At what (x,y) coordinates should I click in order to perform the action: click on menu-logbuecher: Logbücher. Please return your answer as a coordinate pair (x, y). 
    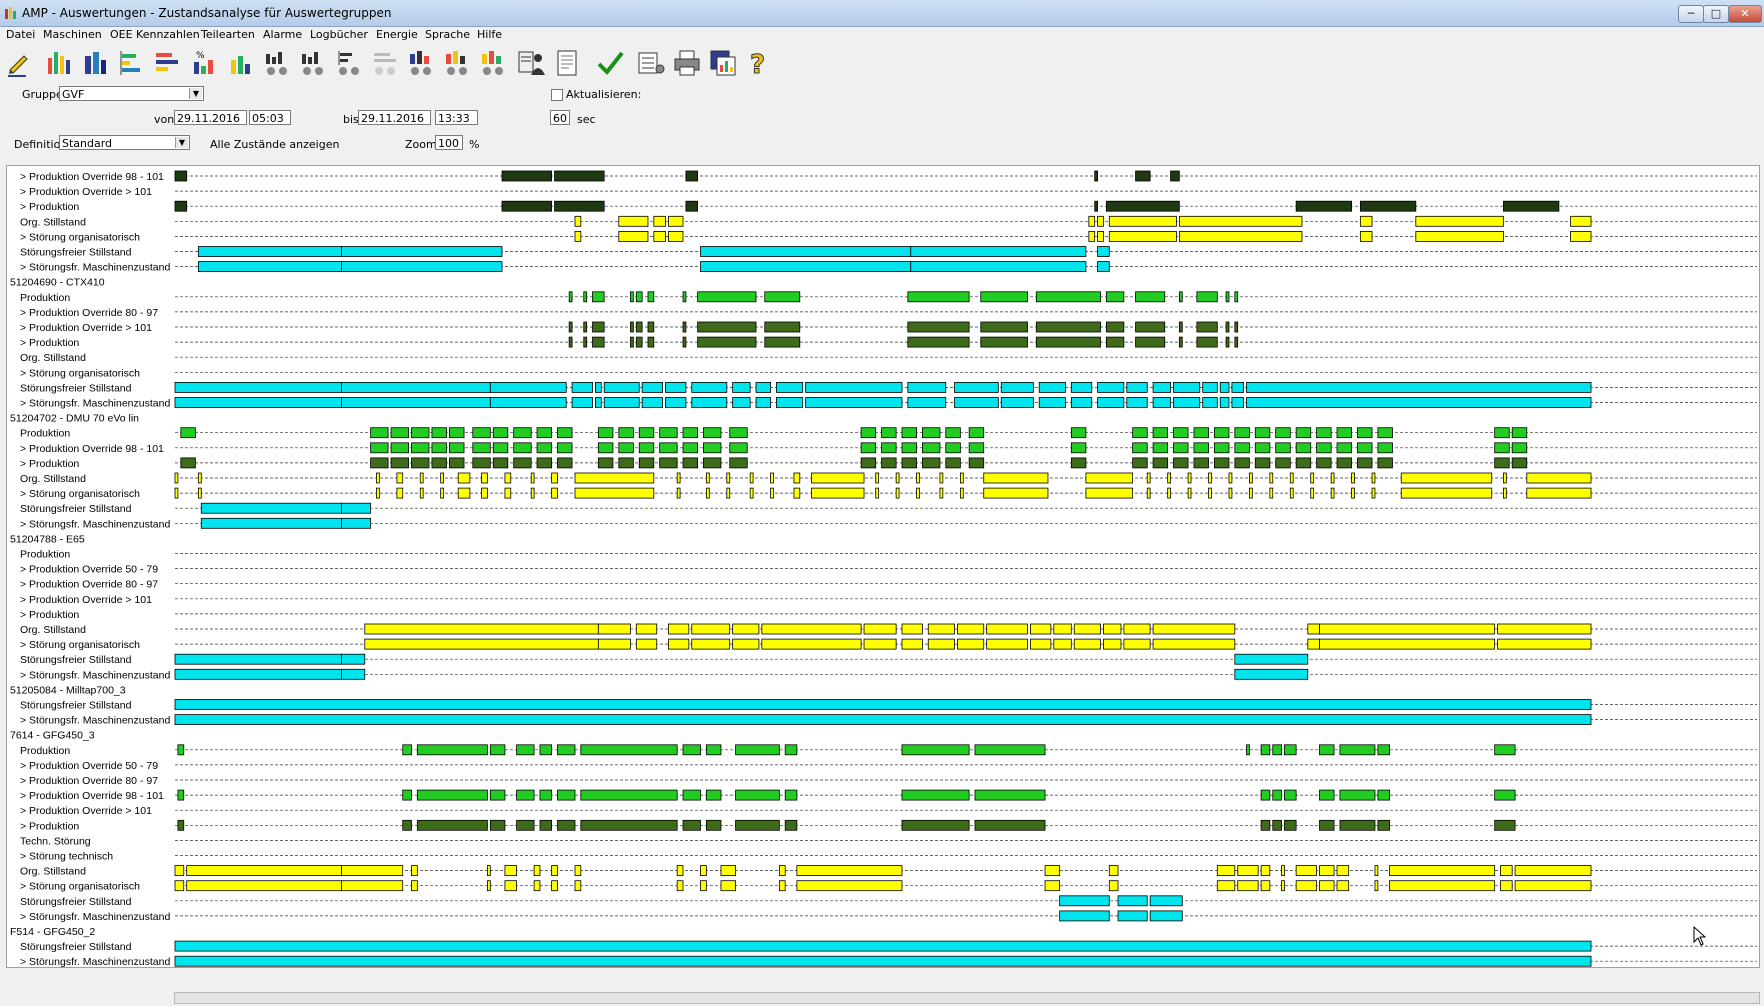
    Looking at the image, I should click on (339, 34).